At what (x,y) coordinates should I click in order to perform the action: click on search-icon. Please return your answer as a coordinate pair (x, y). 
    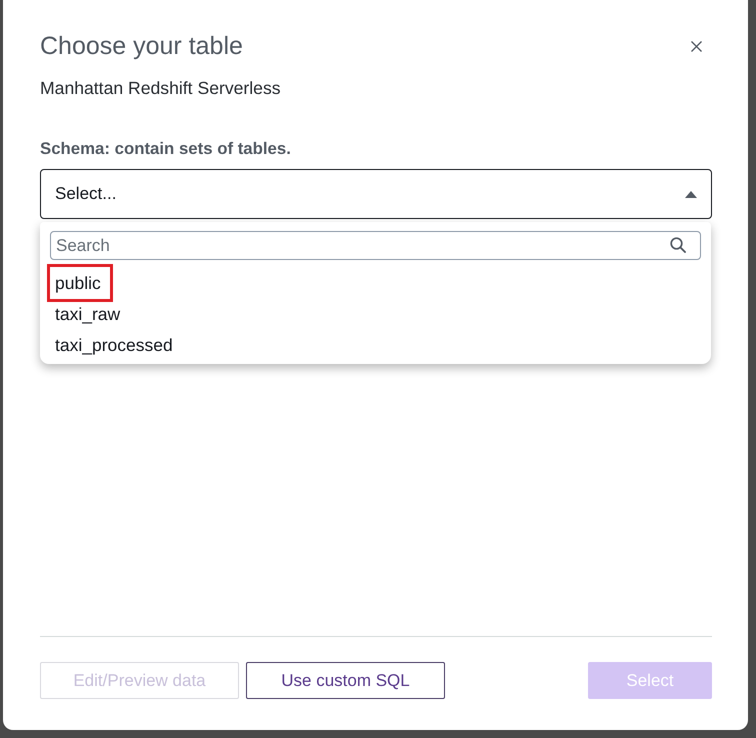
    Looking at the image, I should click on (678, 245).